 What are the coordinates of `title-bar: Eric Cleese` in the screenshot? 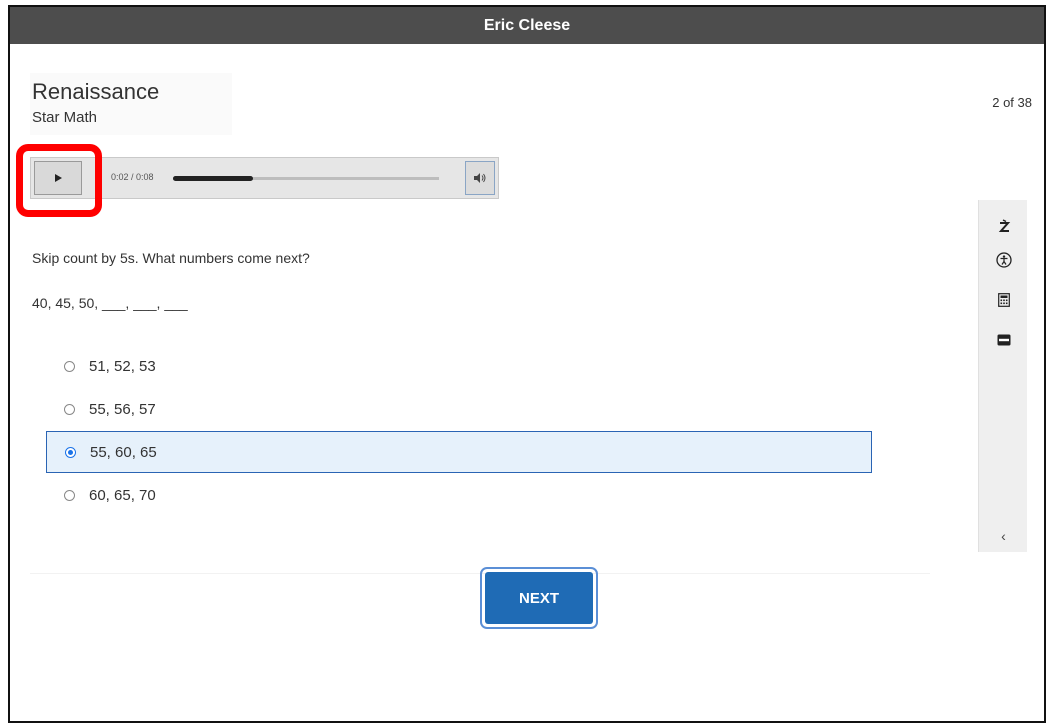 It's located at (527, 25).